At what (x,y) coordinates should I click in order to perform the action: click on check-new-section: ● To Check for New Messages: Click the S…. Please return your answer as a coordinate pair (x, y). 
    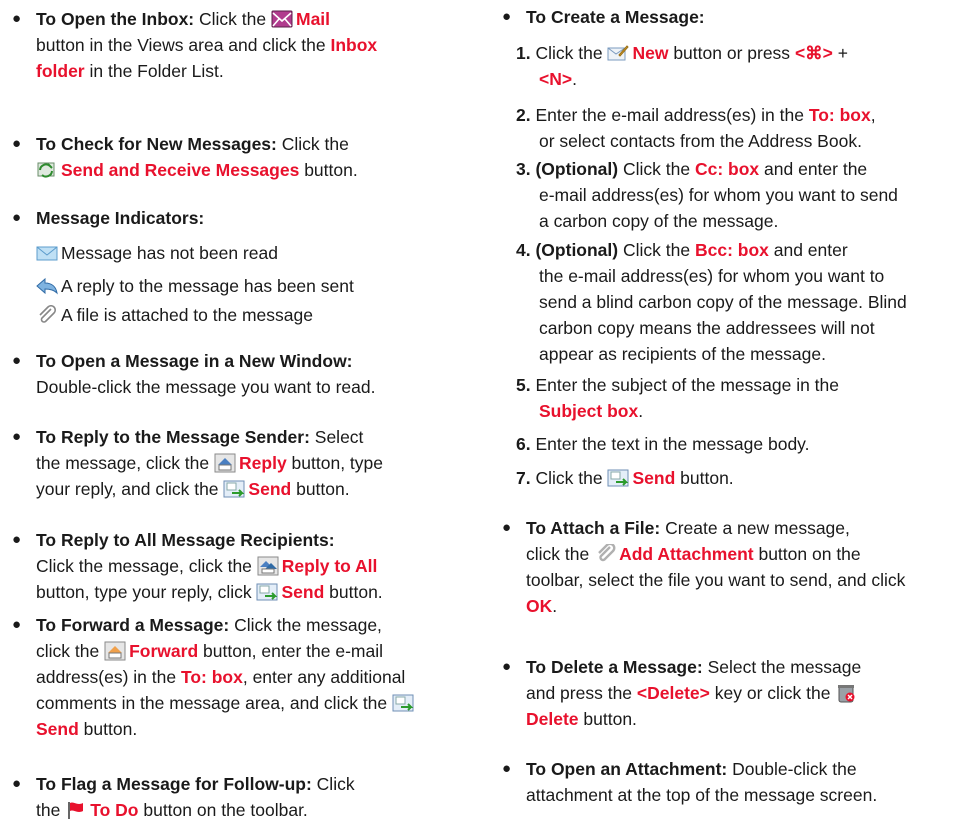
    Looking at the image, I should click on (238, 157).